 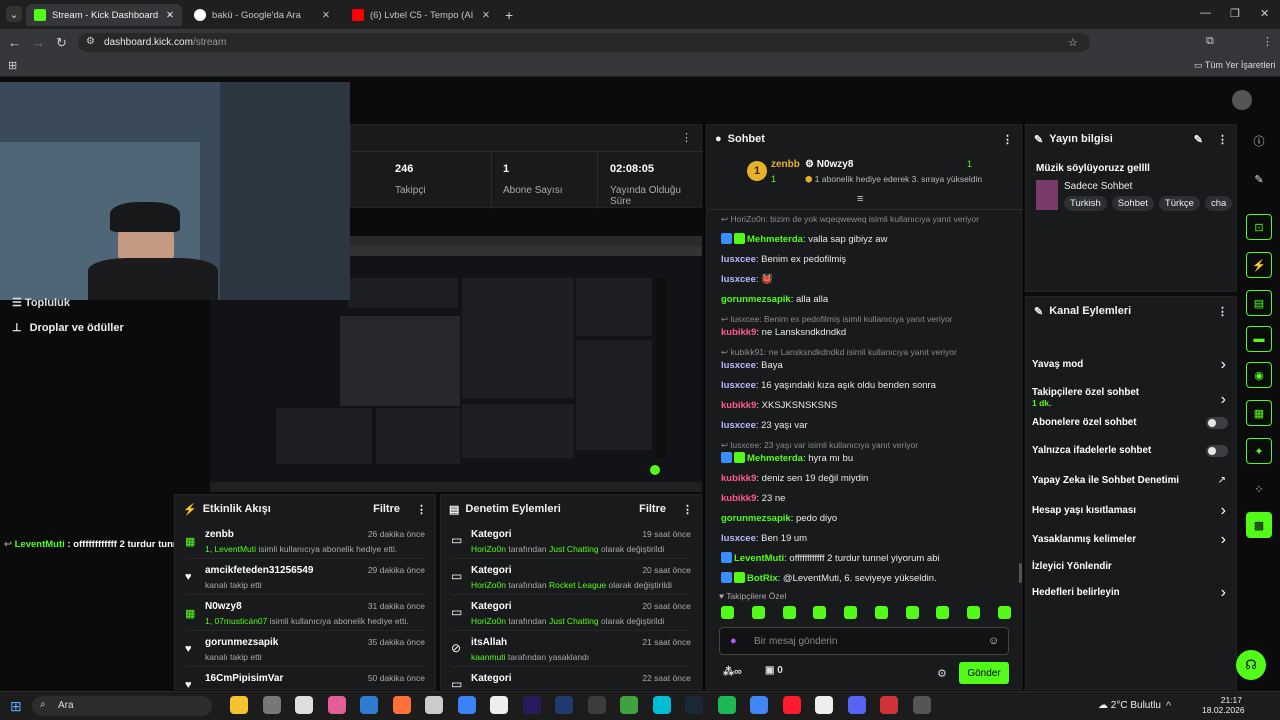 I want to click on chat-settings-icon: ⚙, so click(x=942, y=673).